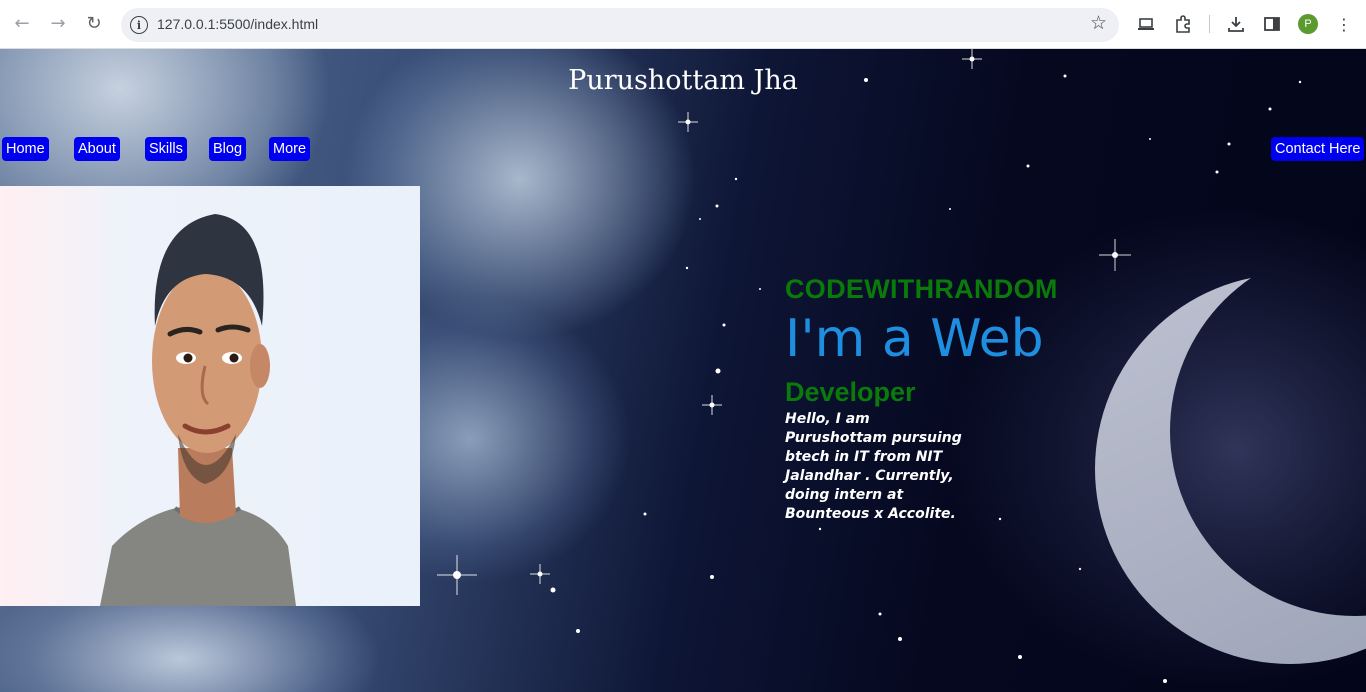 Image resolution: width=1366 pixels, height=692 pixels. I want to click on back-arrow-icon: ←, so click(22, 24).